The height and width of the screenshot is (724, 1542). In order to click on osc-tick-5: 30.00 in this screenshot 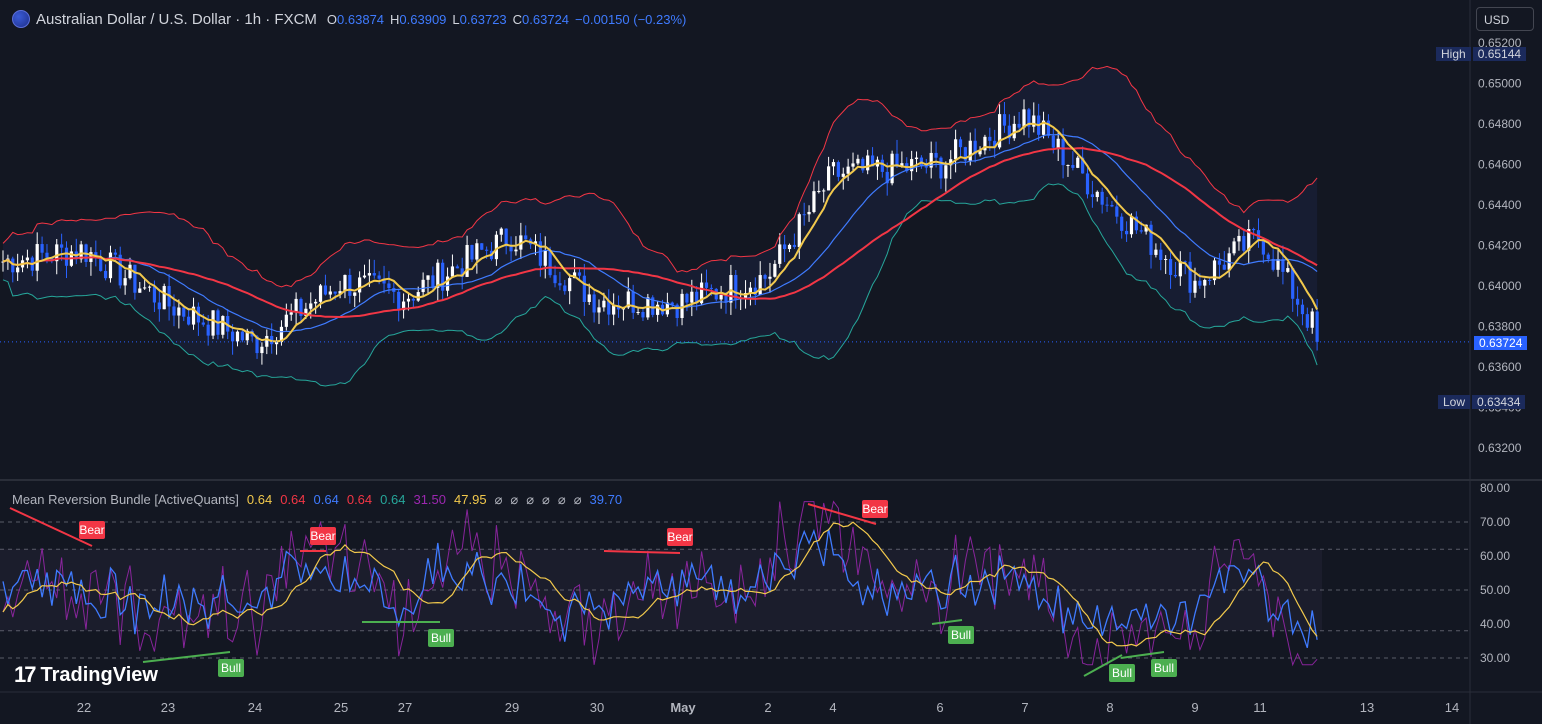, I will do `click(1495, 658)`.